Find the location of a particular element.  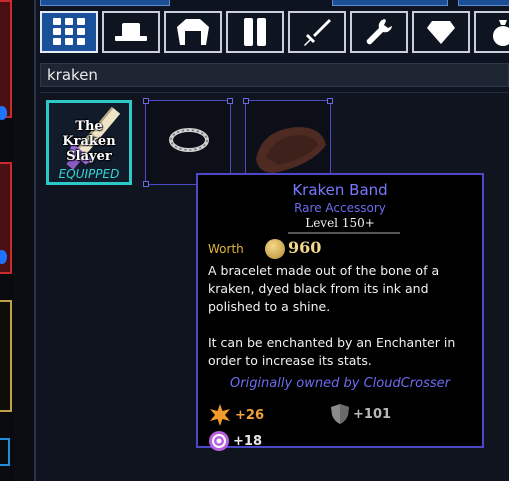

stat-value: +18 is located at coordinates (247, 441).